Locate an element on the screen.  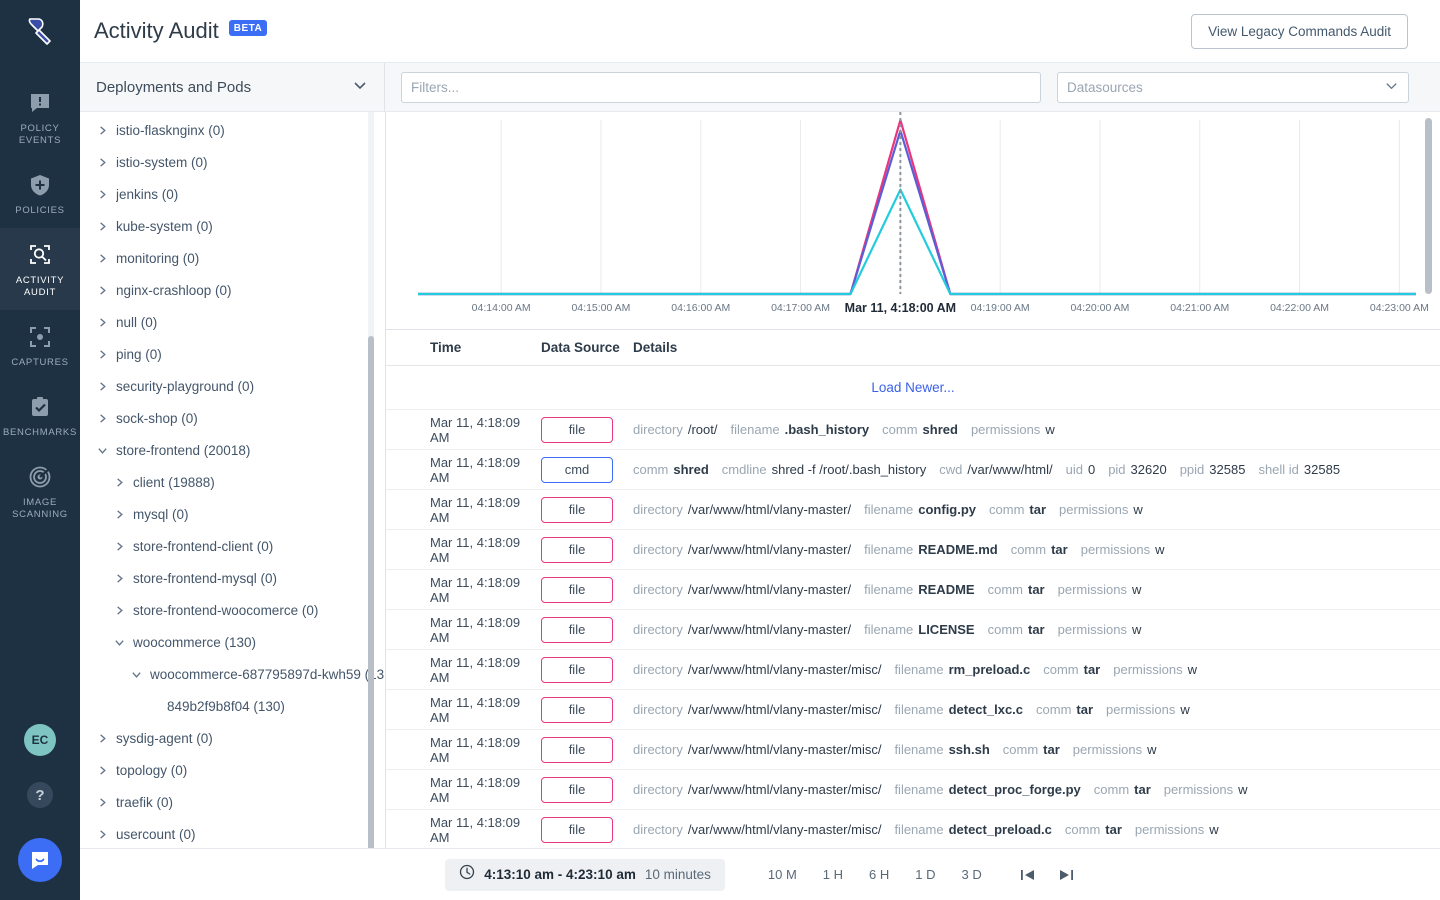
tree-item: store-frontend-client (0) is located at coordinates (232, 546).